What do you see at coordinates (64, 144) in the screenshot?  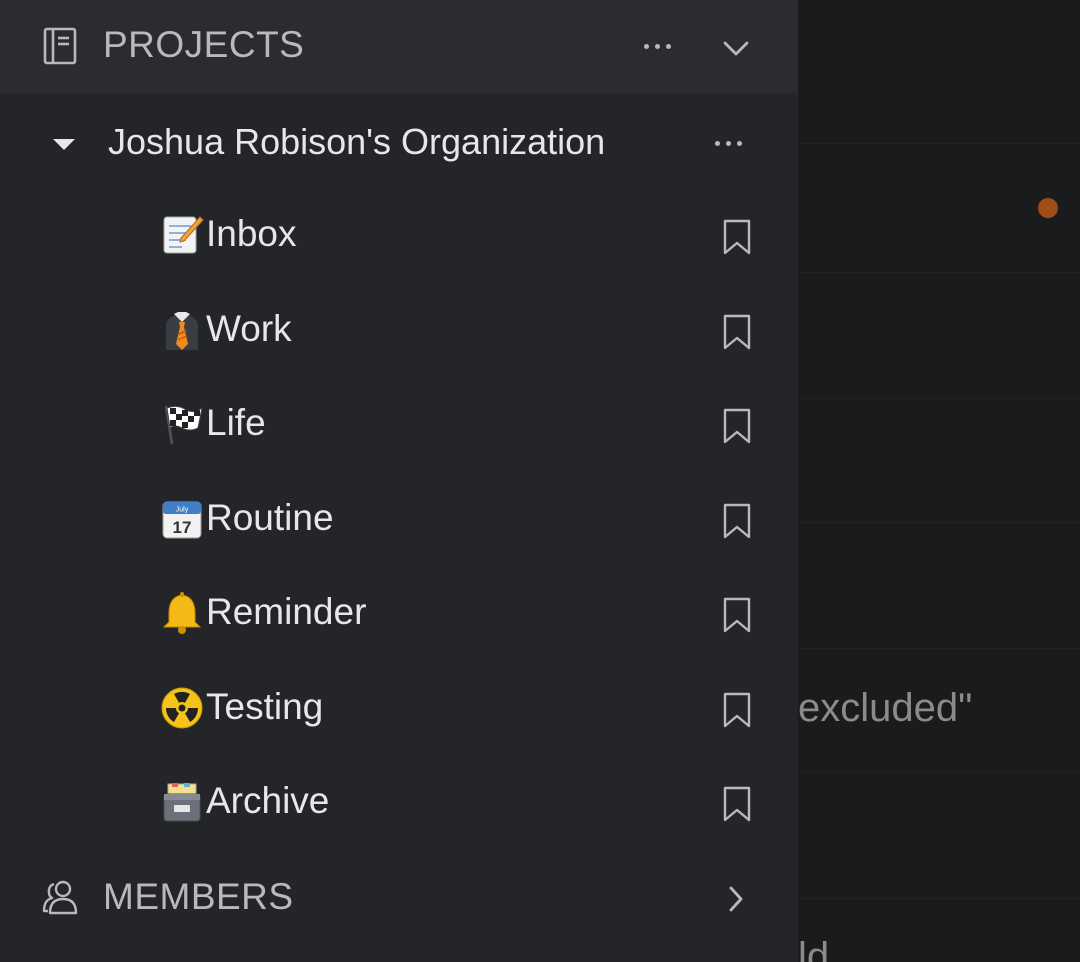 I see `caret-down-icon` at bounding box center [64, 144].